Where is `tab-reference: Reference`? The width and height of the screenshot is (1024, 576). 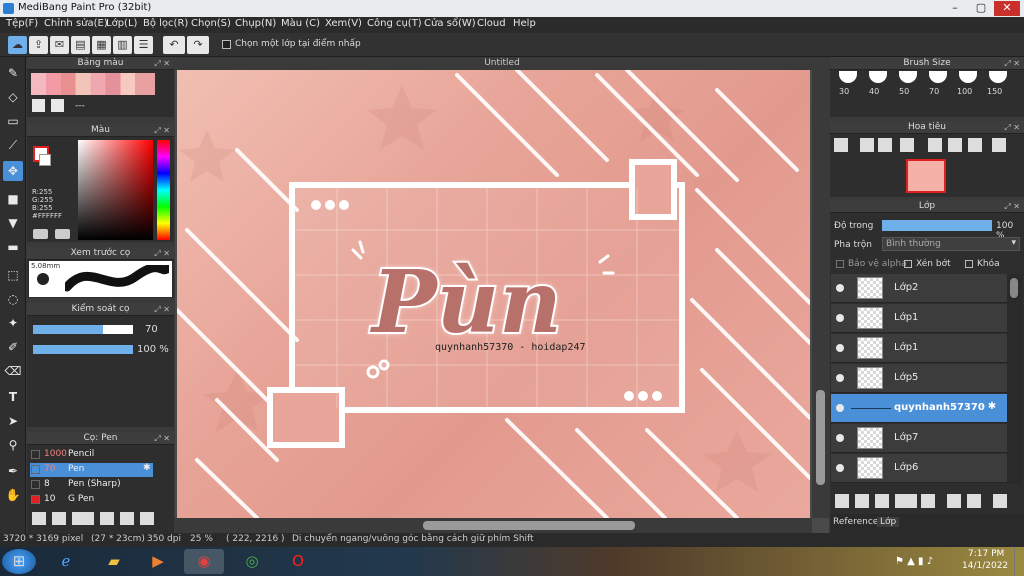
tab-reference: Reference is located at coordinates (855, 522).